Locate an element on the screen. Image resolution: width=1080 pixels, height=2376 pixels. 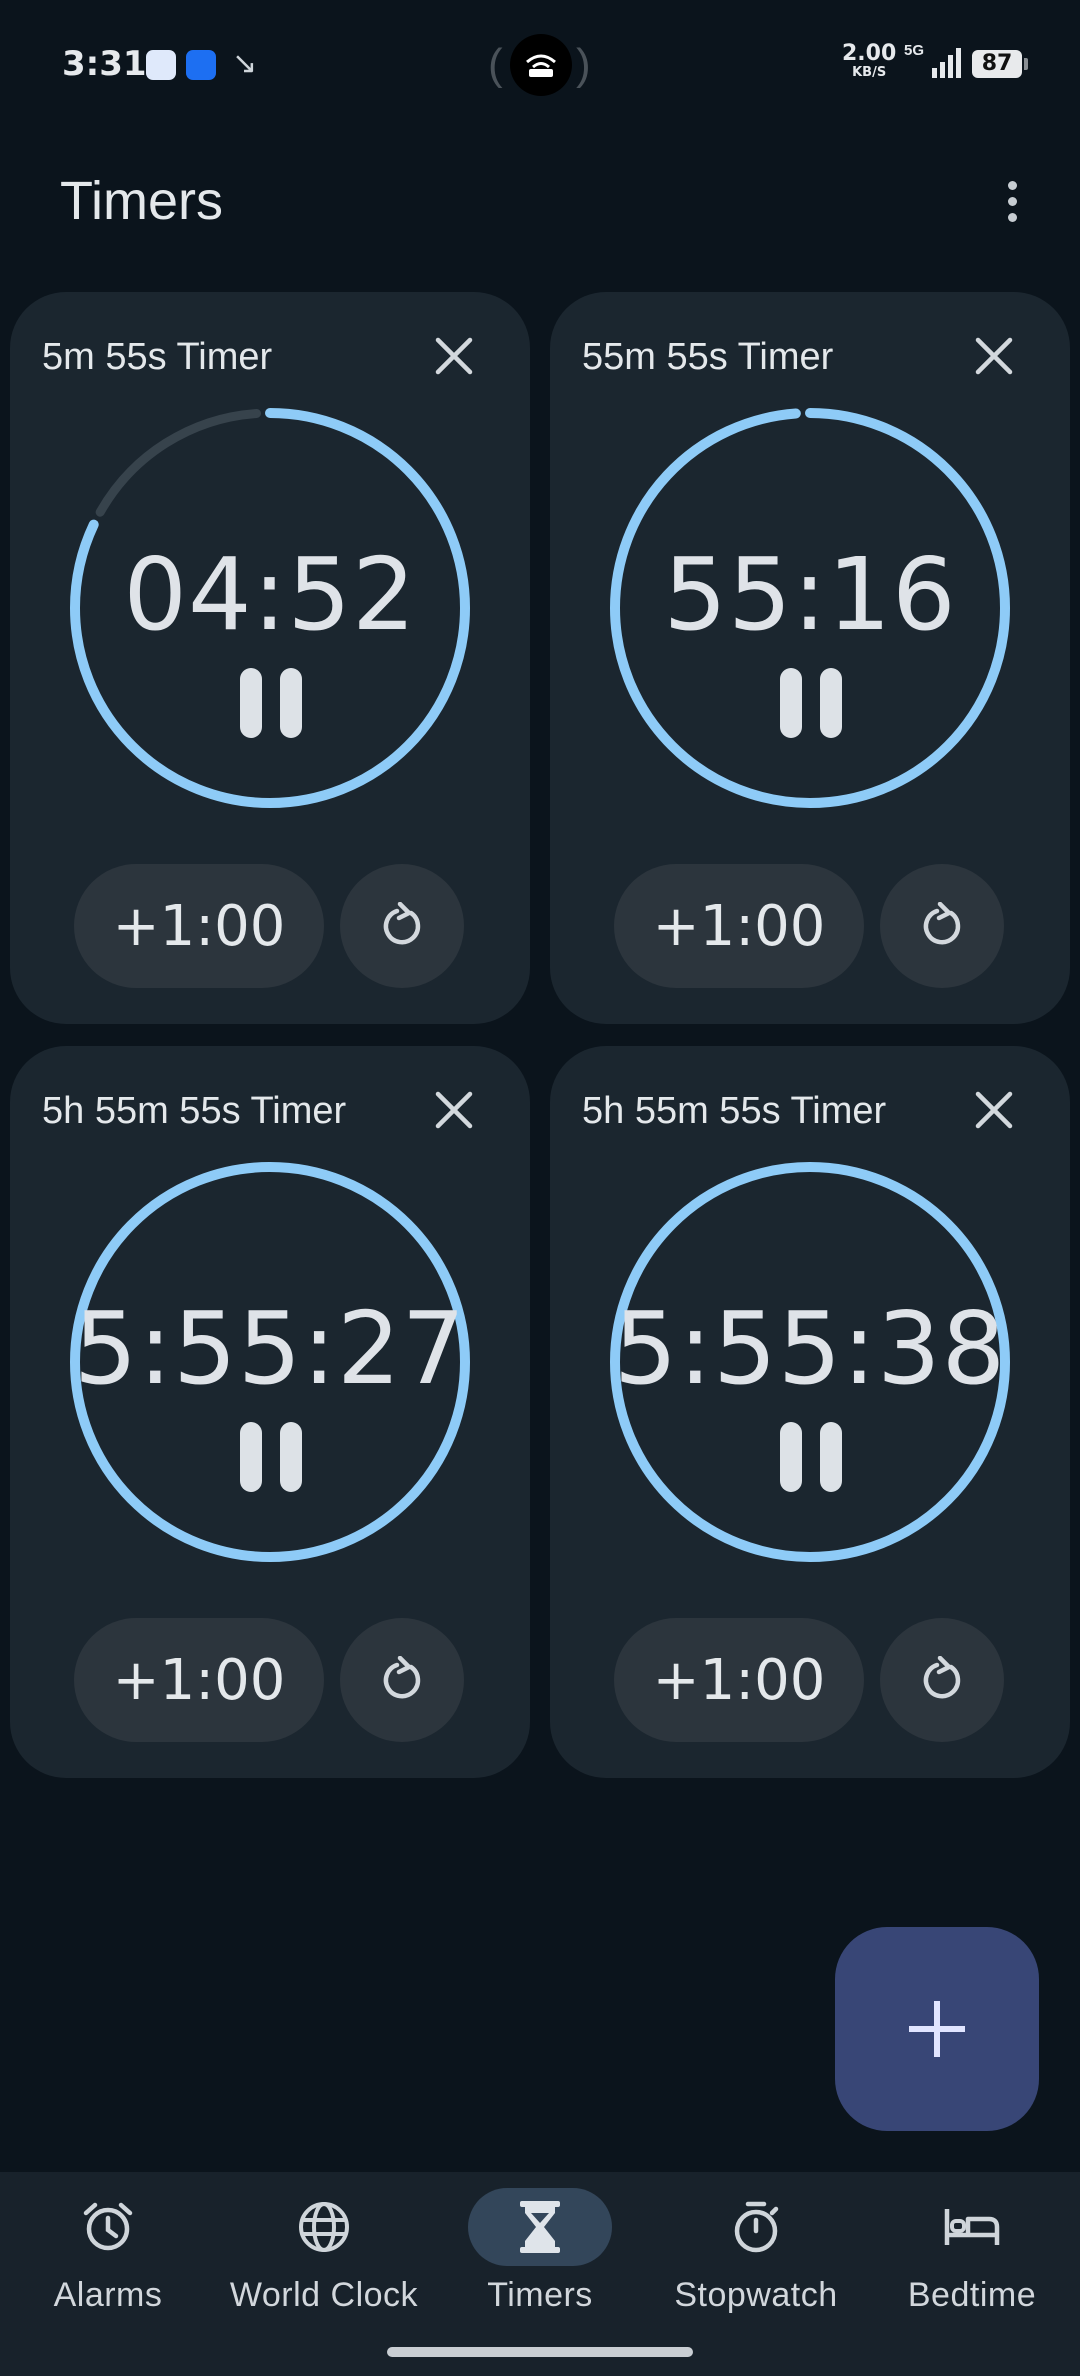
missed-call-icon: ↘ is located at coordinates (245, 63).